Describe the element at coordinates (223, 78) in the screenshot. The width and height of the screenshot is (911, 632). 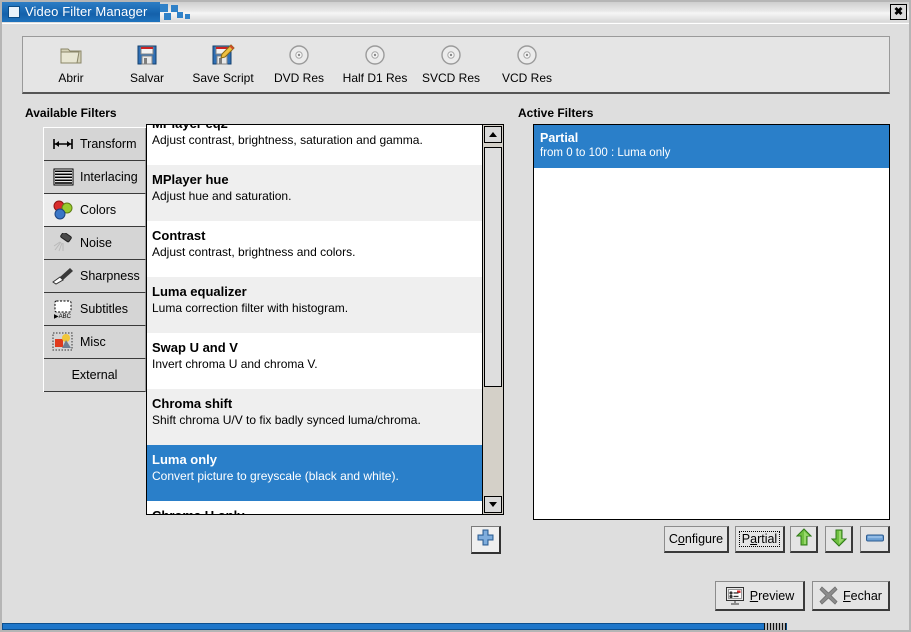
I see `toolbar-label: Save Script` at that location.